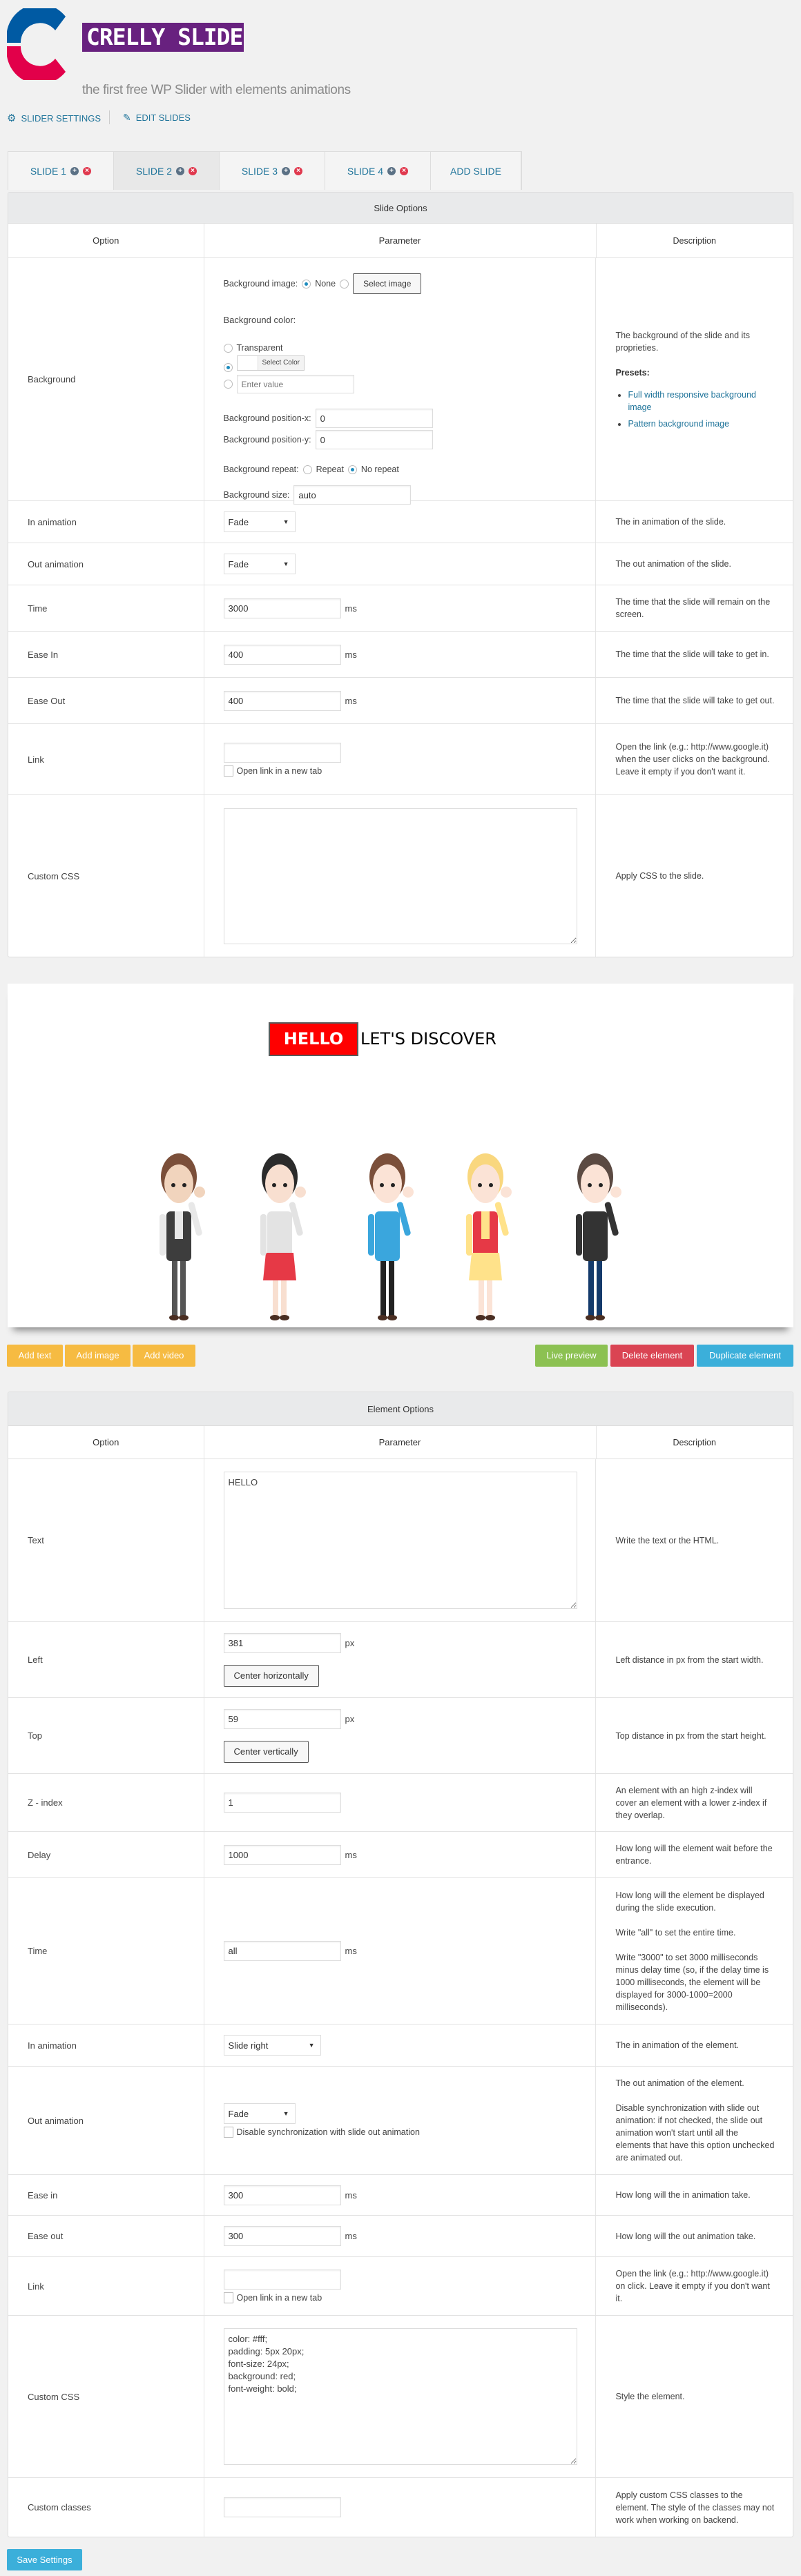  I want to click on parameter-cell: px Center horizontally, so click(400, 1659).